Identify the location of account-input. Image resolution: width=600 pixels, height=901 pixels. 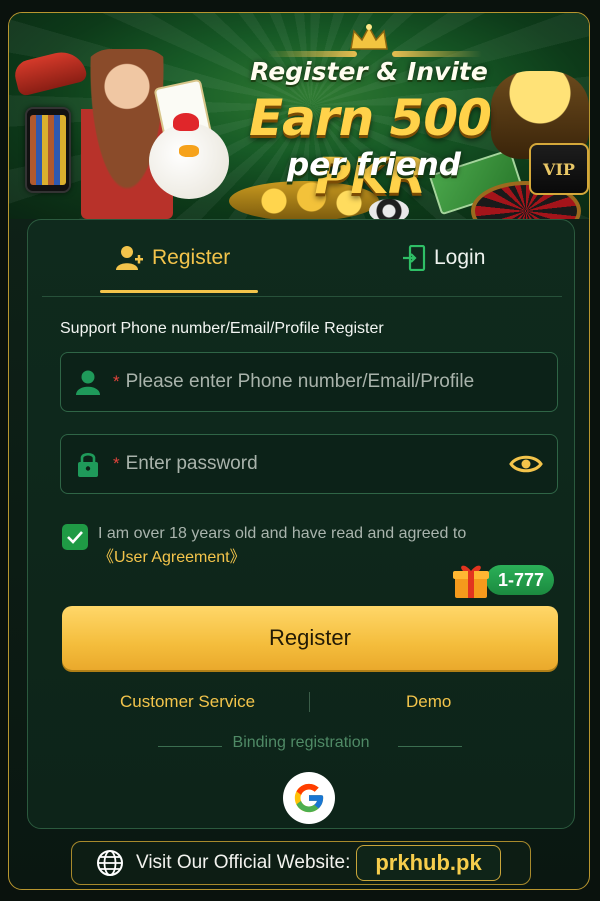
(341, 382).